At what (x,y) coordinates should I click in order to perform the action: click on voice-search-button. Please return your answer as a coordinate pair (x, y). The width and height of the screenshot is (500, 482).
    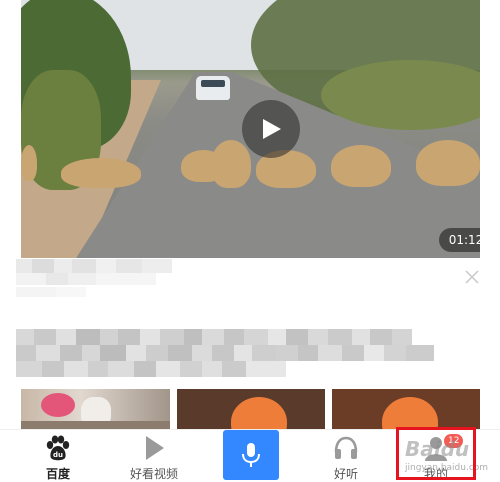
    Looking at the image, I should click on (251, 455).